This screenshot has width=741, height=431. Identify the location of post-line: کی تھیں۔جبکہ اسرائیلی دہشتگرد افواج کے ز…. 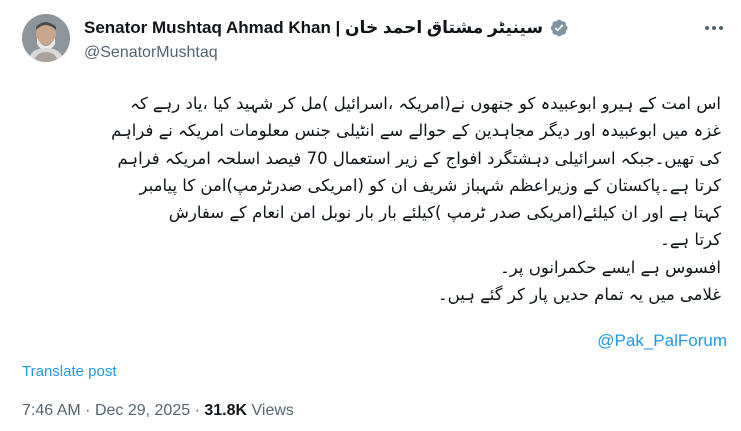
(419, 158).